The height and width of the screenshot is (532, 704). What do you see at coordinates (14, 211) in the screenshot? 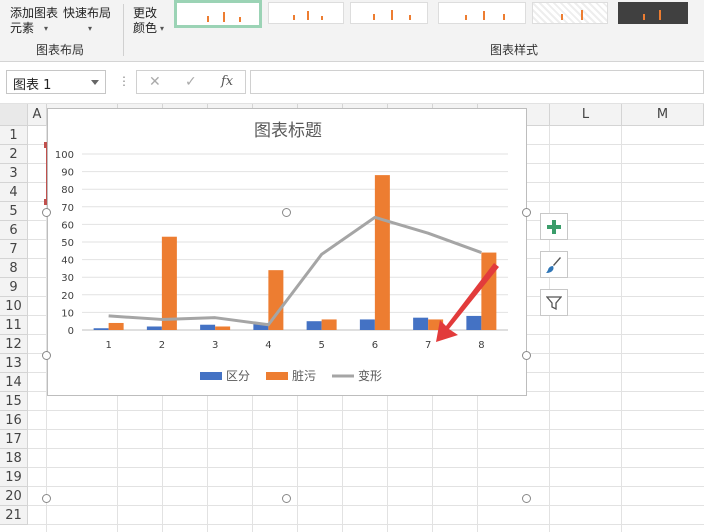
I see `row-header-5: 5` at bounding box center [14, 211].